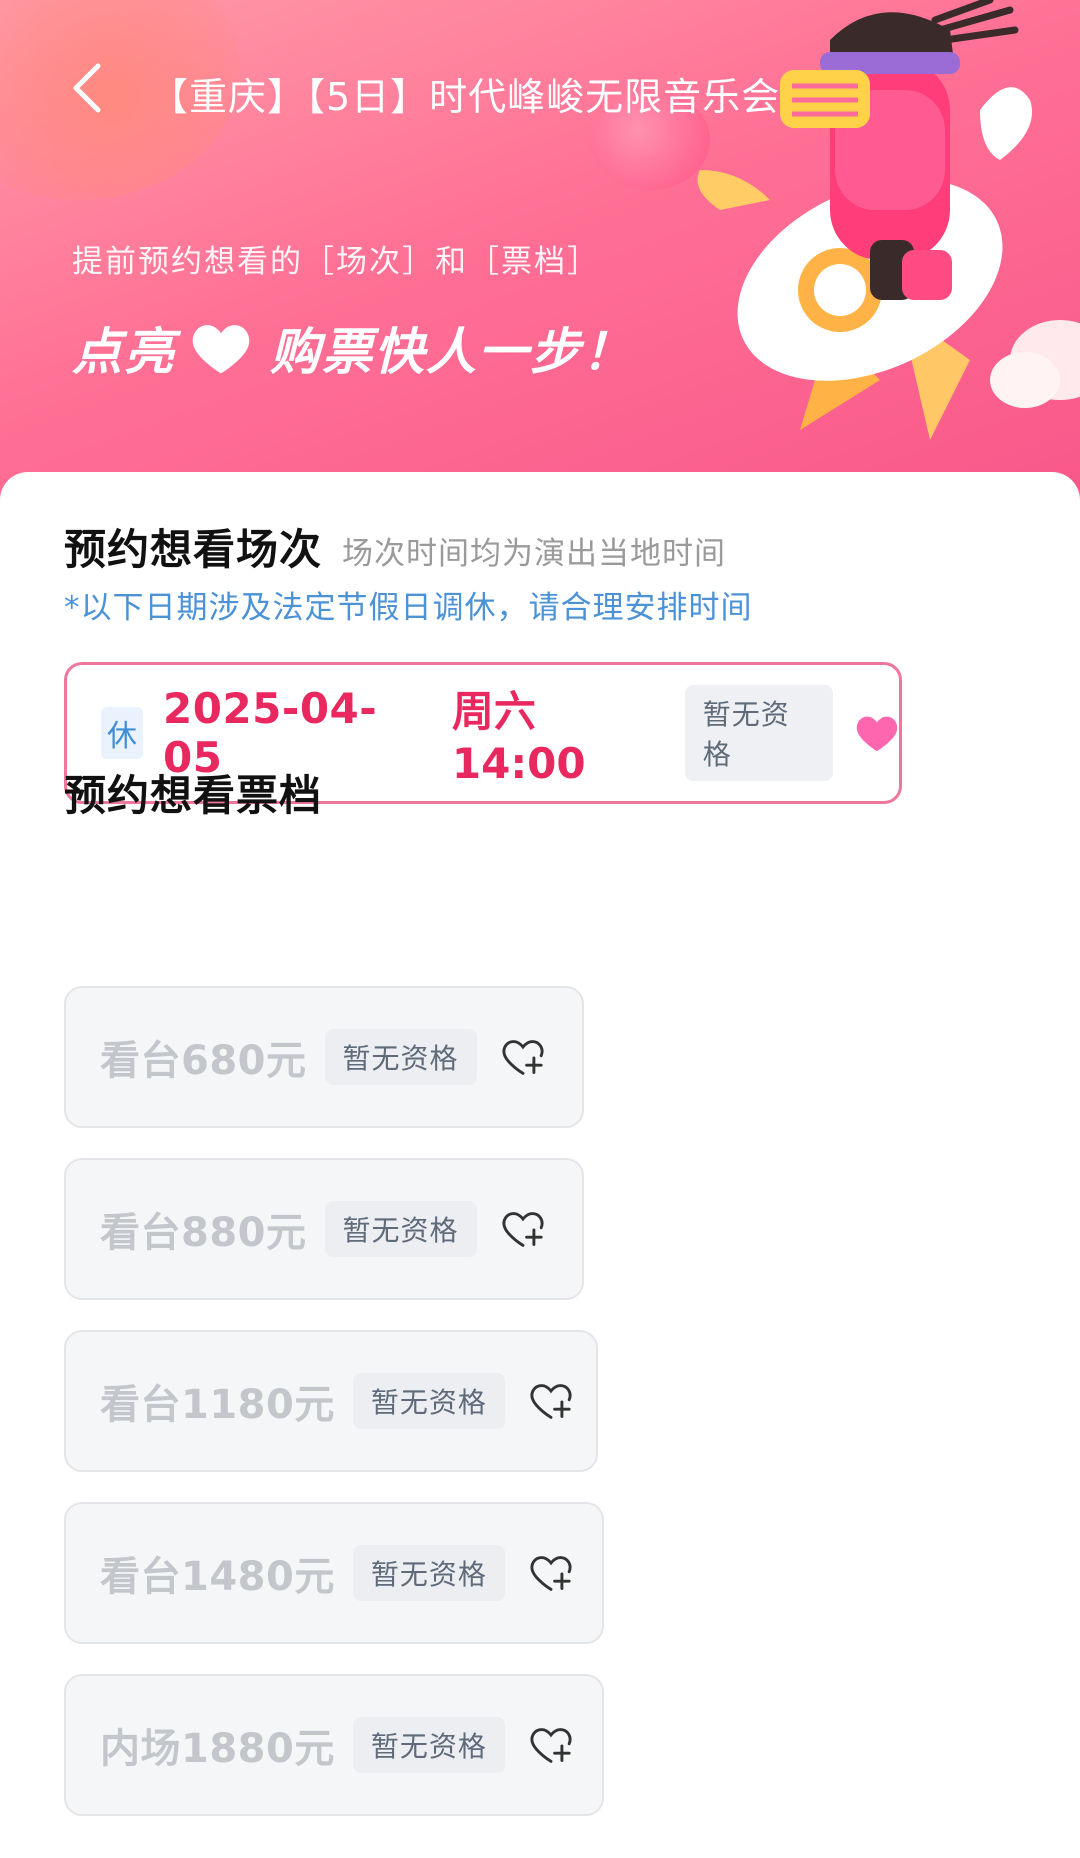 This screenshot has width=1080, height=1858. I want to click on promo-slogan-part1: 点亮, so click(124, 352).